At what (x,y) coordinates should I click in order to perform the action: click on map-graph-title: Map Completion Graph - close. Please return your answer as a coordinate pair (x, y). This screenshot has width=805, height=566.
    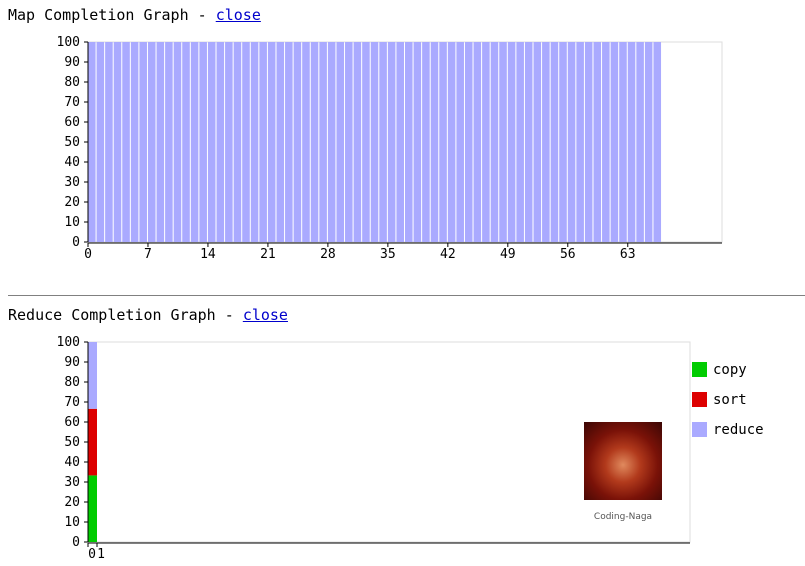
    Looking at the image, I should click on (134, 15).